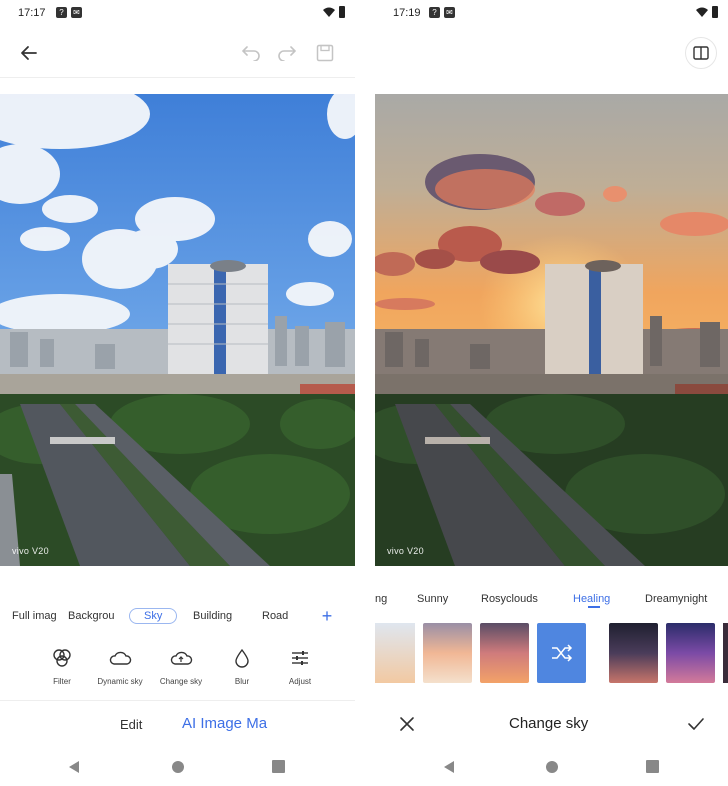 The height and width of the screenshot is (786, 728). I want to click on redo-icon, so click(287, 53).